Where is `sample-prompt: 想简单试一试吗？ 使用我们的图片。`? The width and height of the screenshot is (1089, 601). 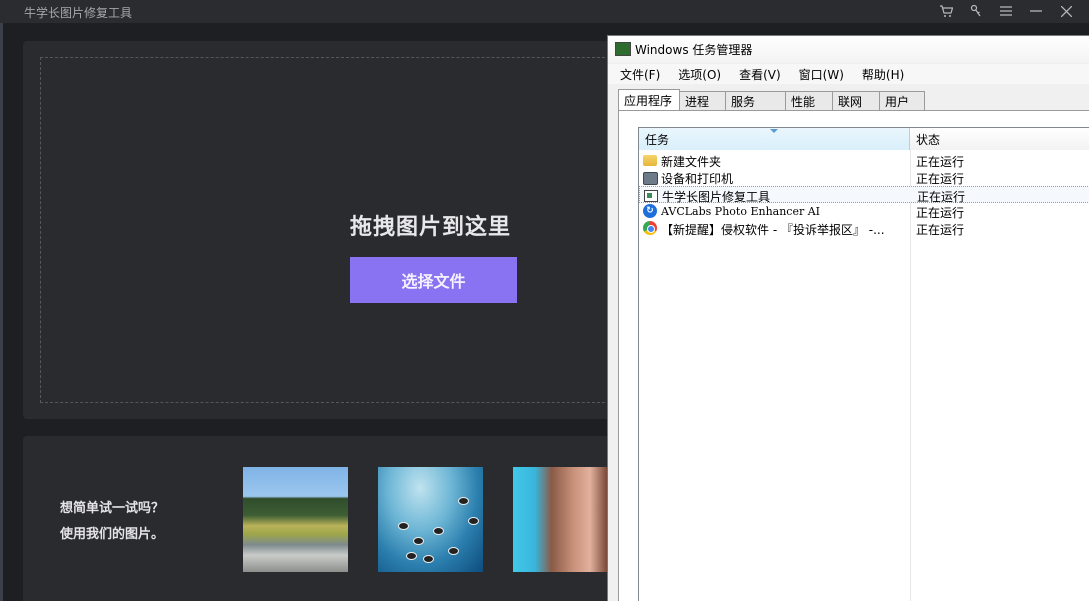
sample-prompt: 想简单试一试吗？ 使用我们的图片。 is located at coordinates (112, 522).